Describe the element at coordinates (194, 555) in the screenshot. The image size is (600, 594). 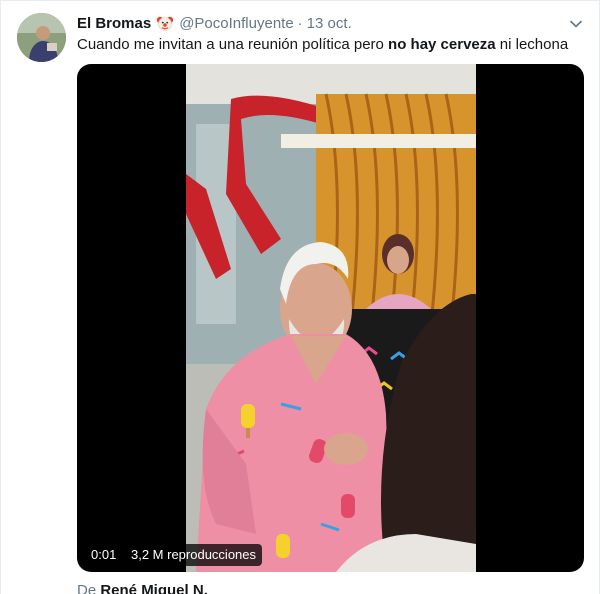
I see `video-view-count: 3,2 M reproducciones` at that location.